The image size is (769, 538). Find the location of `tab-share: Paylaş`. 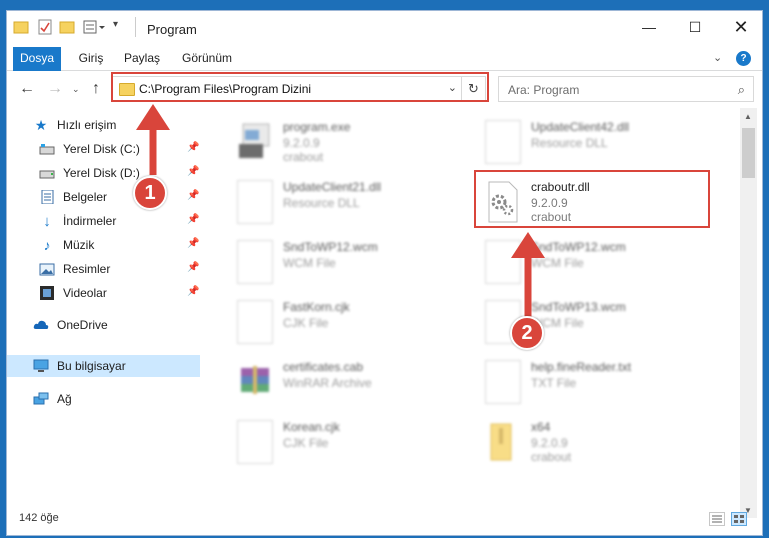

tab-share: Paylaş is located at coordinates (142, 59).